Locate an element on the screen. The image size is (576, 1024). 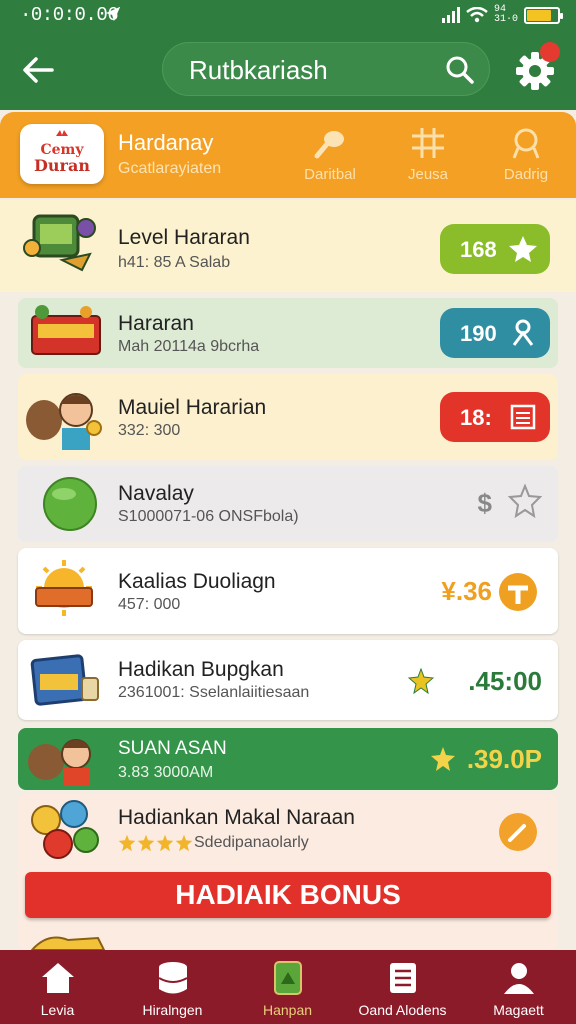
nav-item-magaett: Magaett is located at coordinates (518, 987).